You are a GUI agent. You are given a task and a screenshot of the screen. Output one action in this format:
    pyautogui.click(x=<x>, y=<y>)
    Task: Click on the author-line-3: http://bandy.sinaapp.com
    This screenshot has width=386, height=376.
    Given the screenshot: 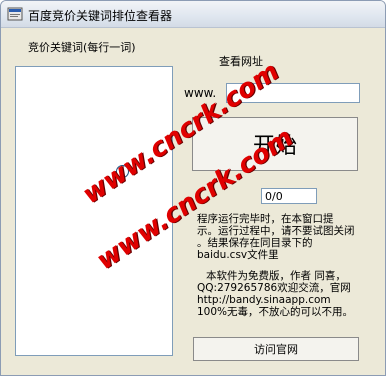 What is the action you would take?
    pyautogui.click(x=264, y=300)
    